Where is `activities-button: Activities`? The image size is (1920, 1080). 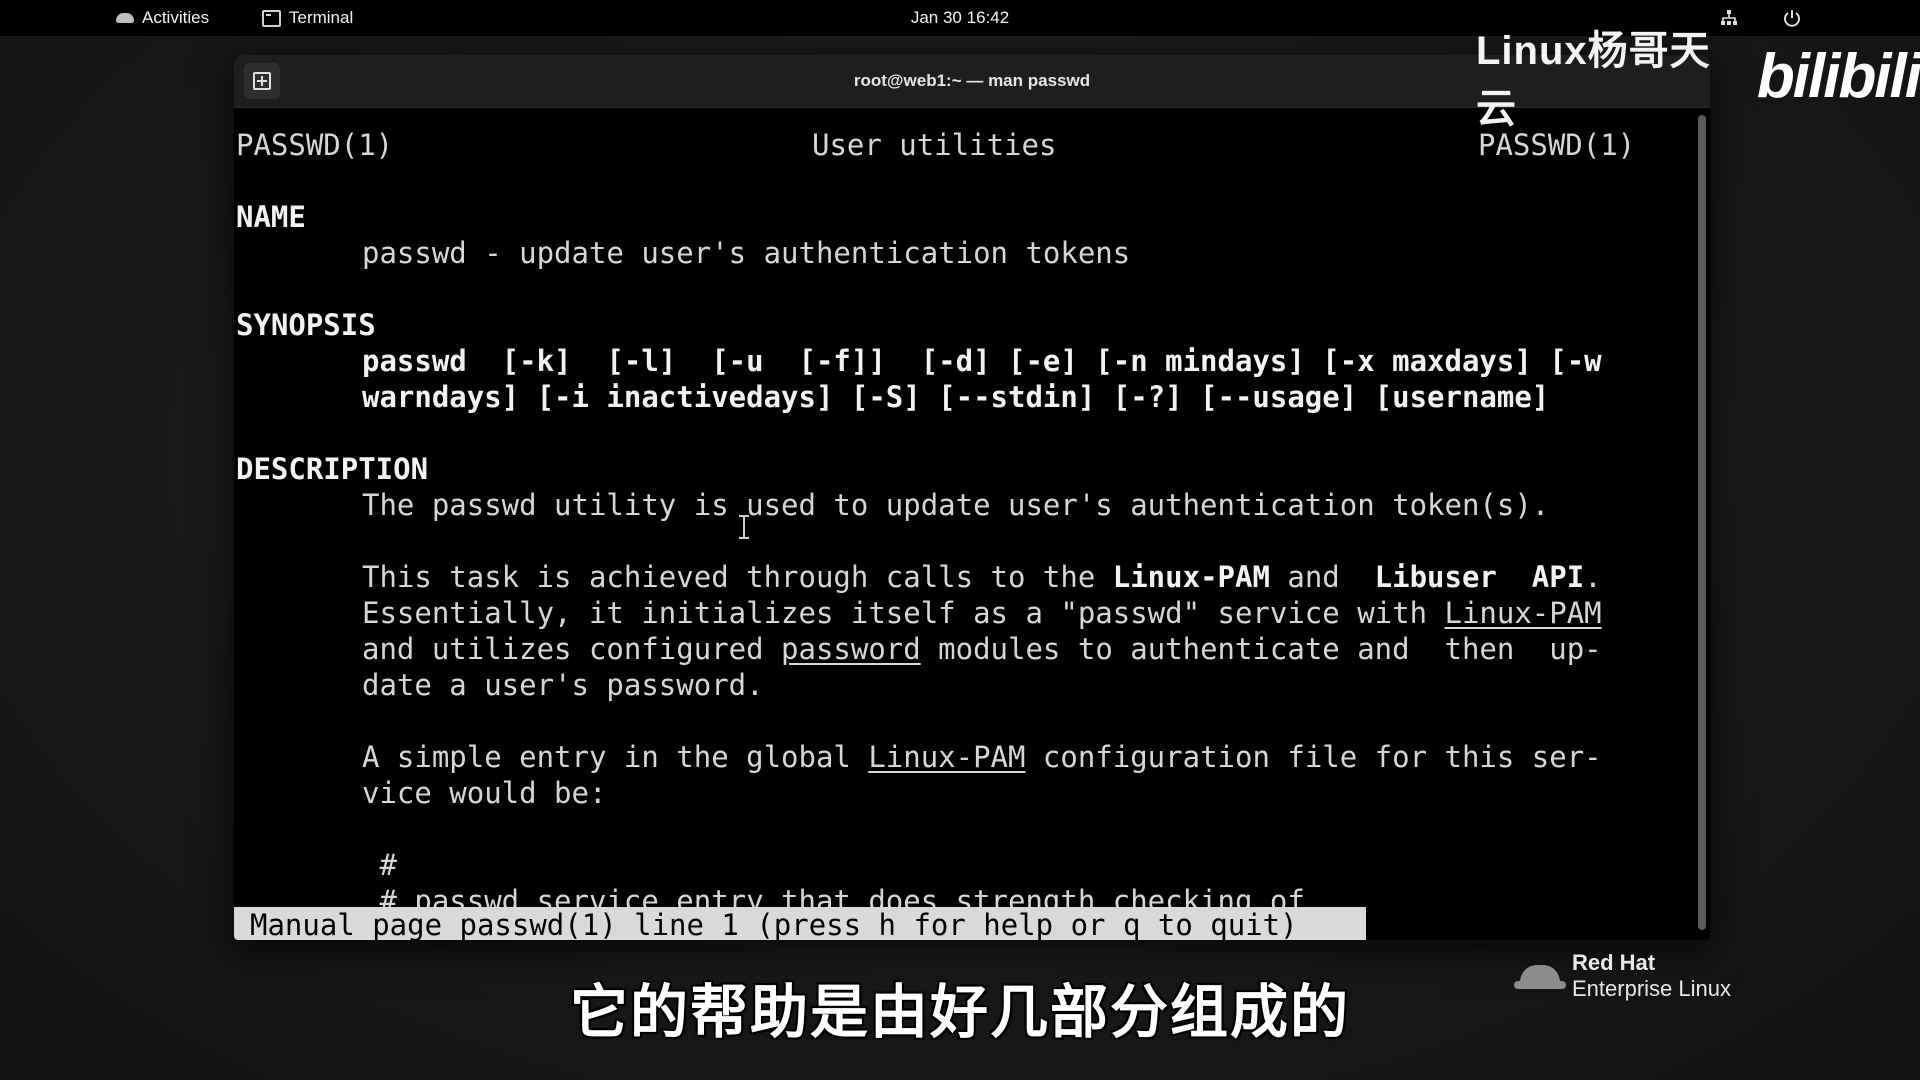
activities-button: Activities is located at coordinates (162, 18).